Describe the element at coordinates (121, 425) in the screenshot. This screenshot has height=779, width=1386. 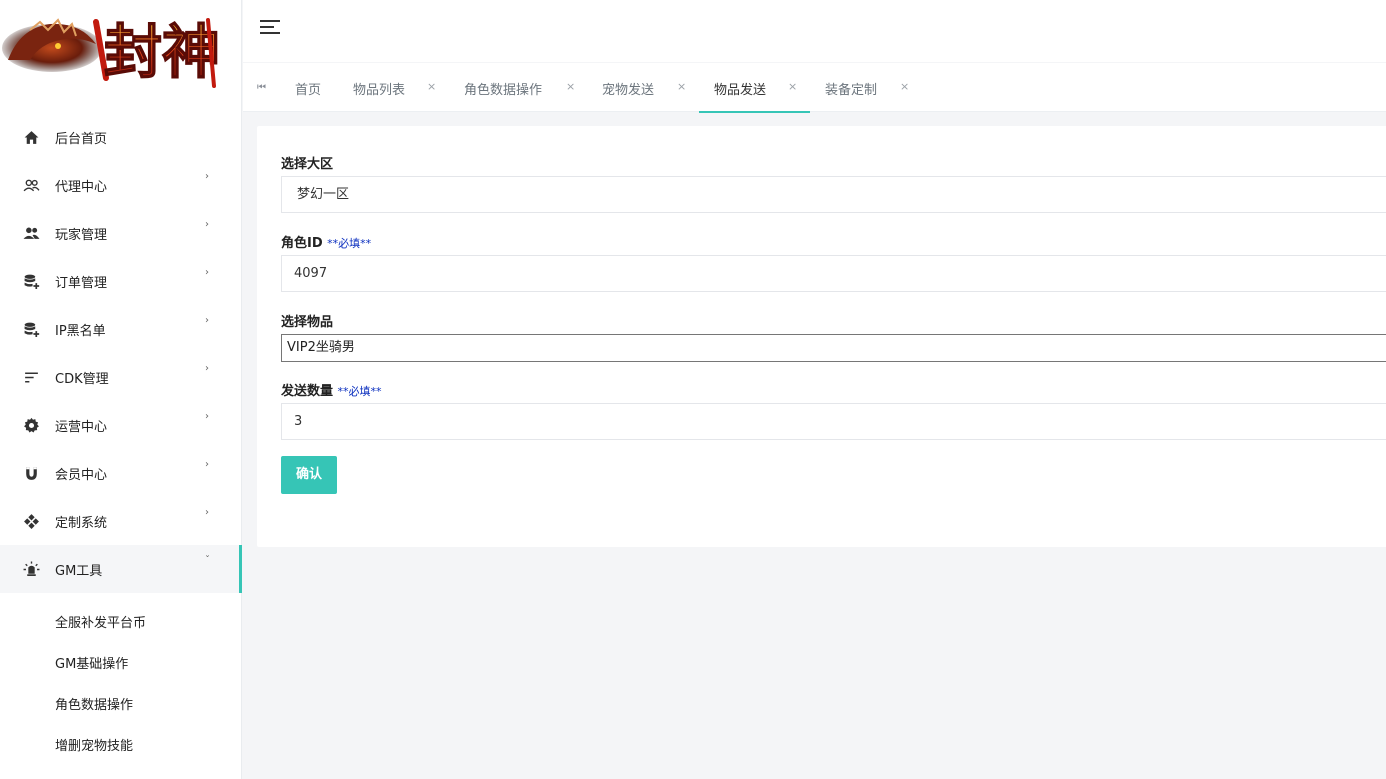
I see `sidebar-item-operations: 运营中心 ›` at that location.